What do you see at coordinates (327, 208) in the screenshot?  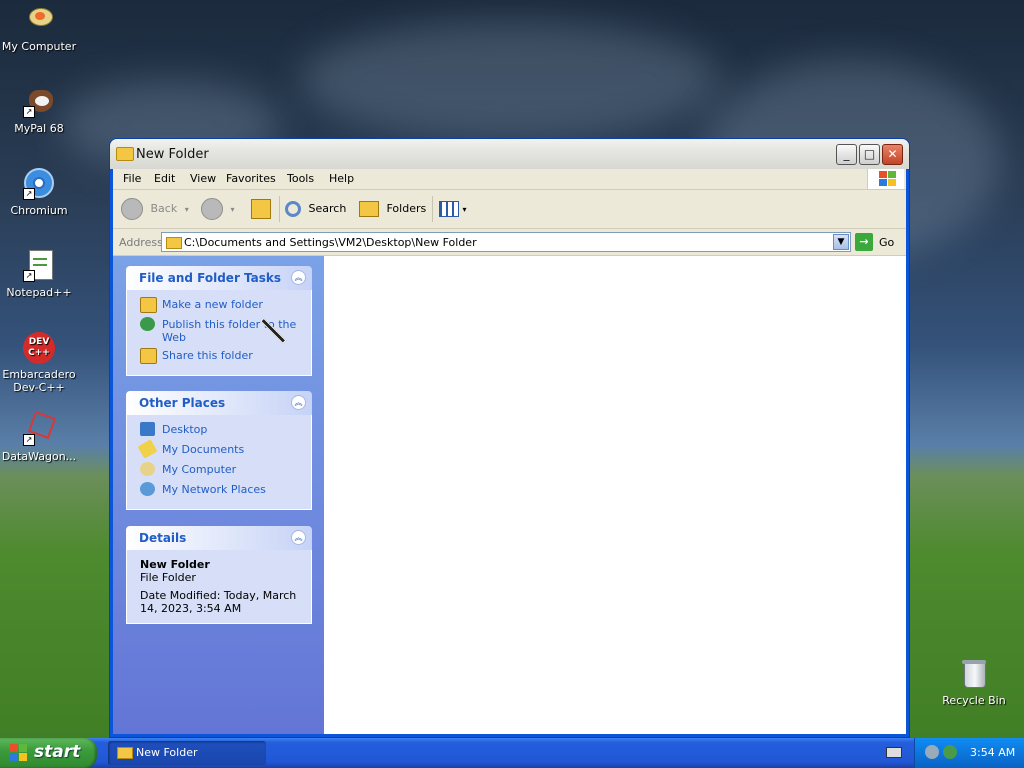 I see `search-label: Search` at bounding box center [327, 208].